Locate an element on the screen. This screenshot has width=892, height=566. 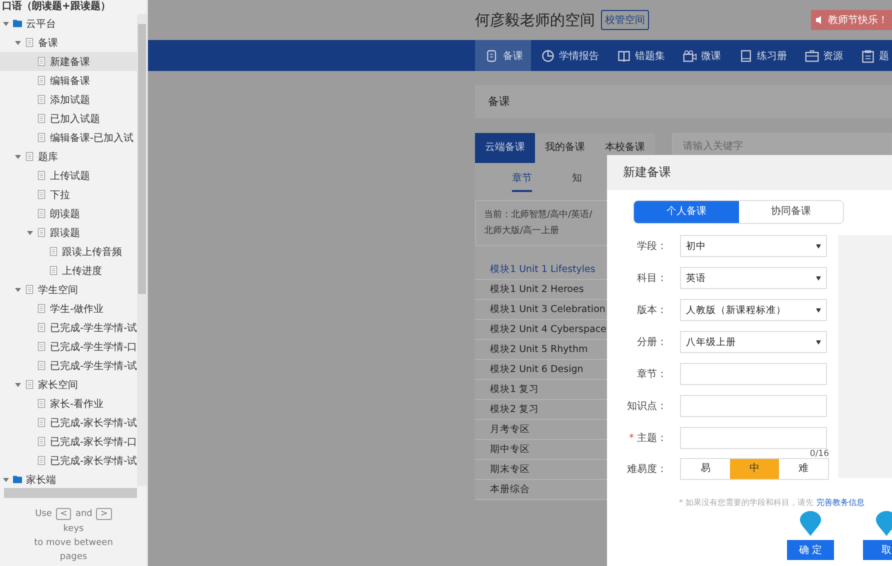
tree-item: 上传试题 is located at coordinates (68, 175).